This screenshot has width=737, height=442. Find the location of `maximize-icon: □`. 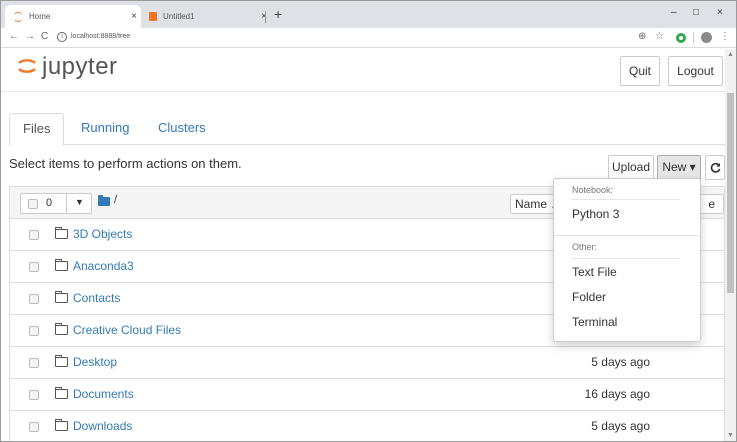

maximize-icon: □ is located at coordinates (696, 12).